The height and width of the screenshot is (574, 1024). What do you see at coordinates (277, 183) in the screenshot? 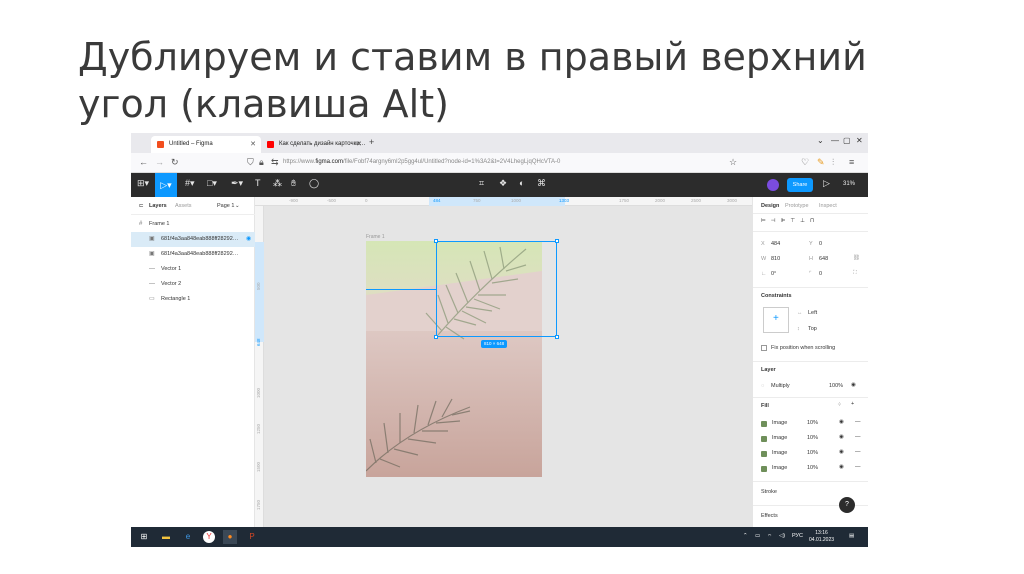
I see `resources-icon: ⁂` at bounding box center [277, 183].